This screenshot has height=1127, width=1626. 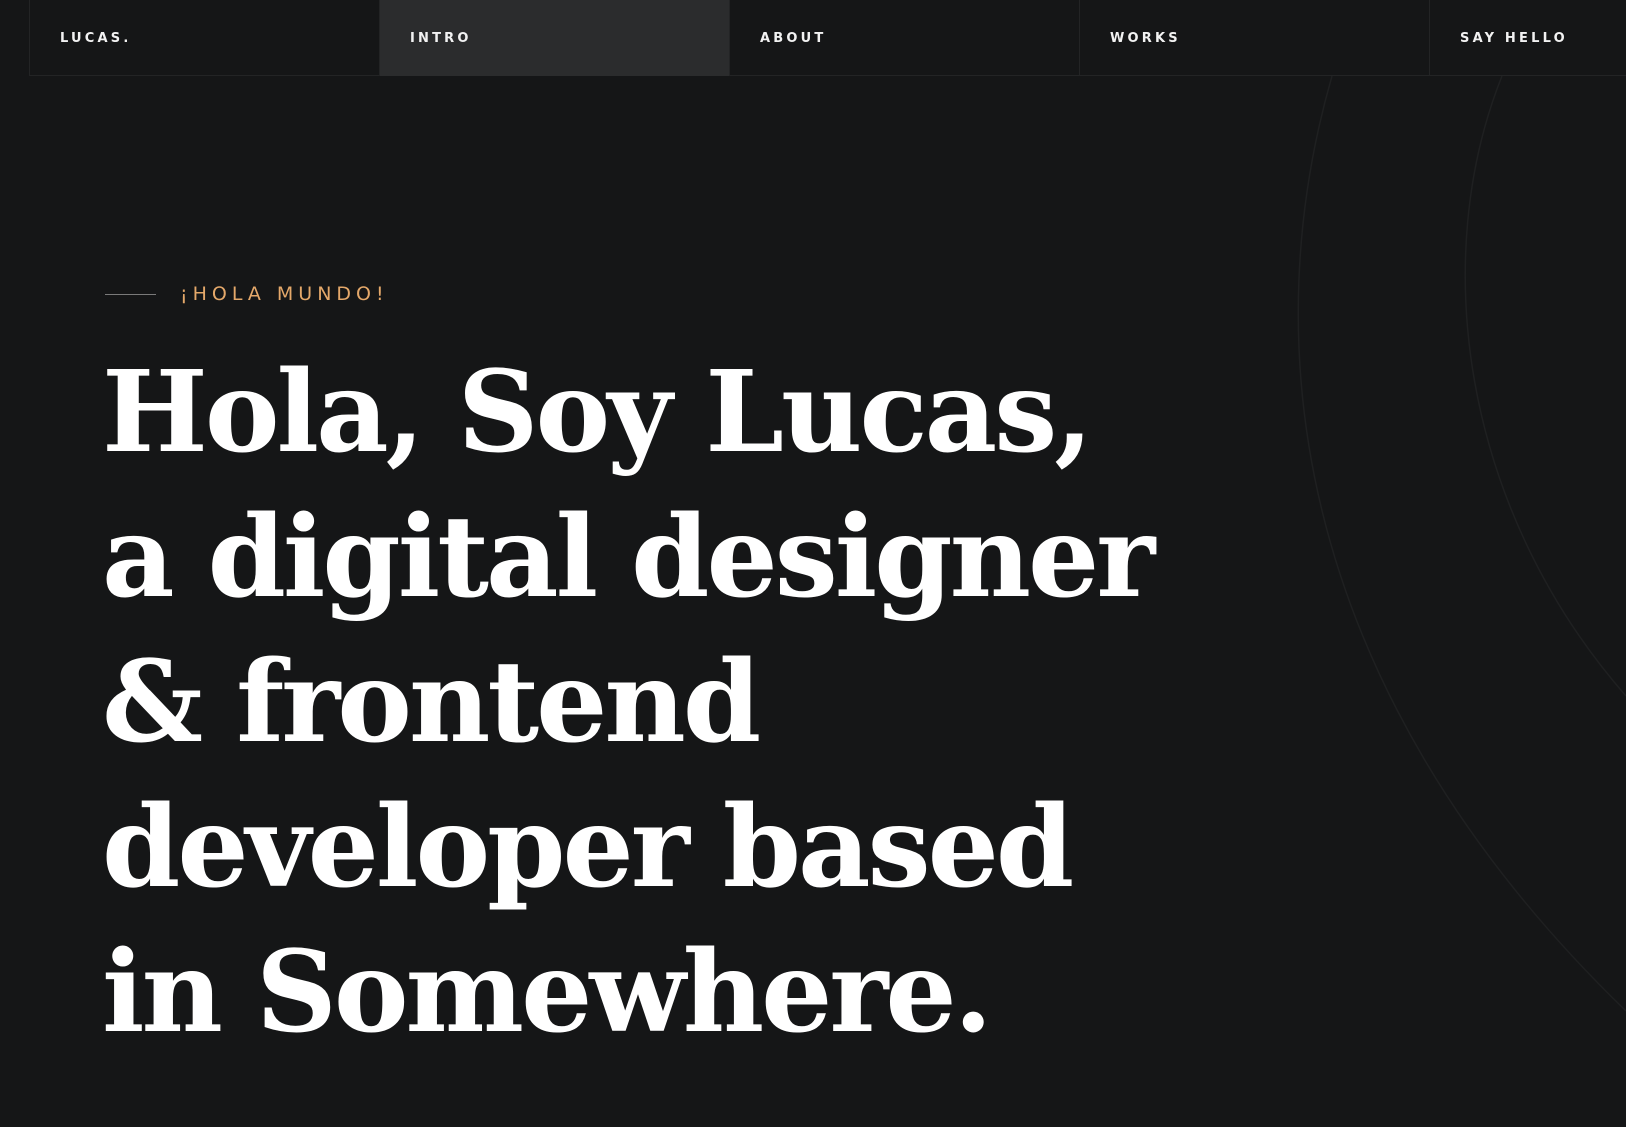 What do you see at coordinates (1254, 38) in the screenshot?
I see `nav-item-works: WORKS` at bounding box center [1254, 38].